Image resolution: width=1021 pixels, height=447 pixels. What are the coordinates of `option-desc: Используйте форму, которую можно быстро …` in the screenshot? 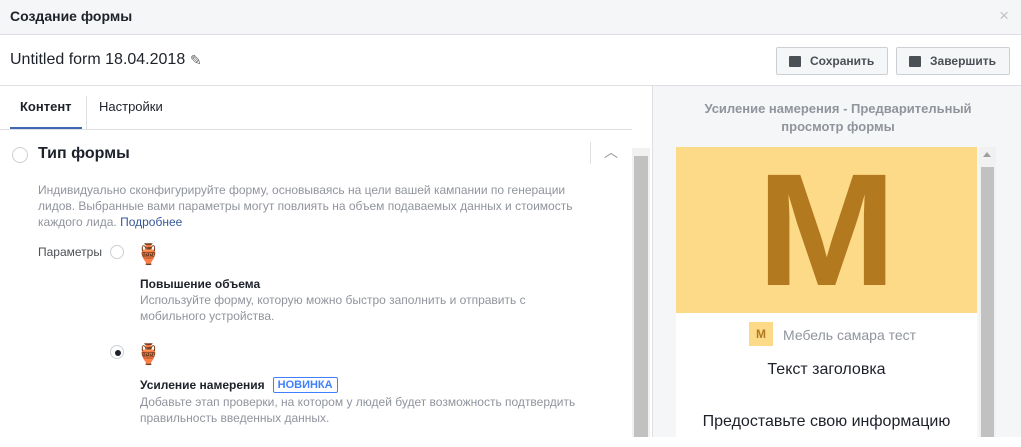 It's located at (333, 308).